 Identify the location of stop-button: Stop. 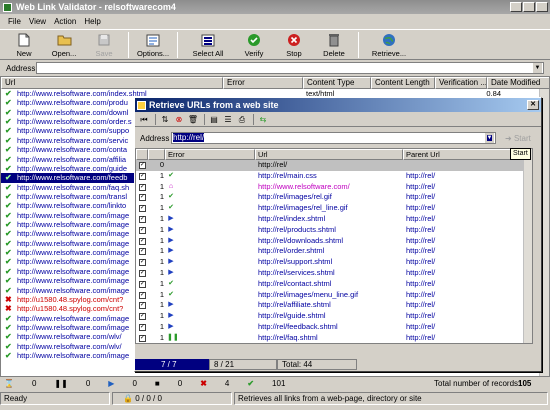
(294, 45).